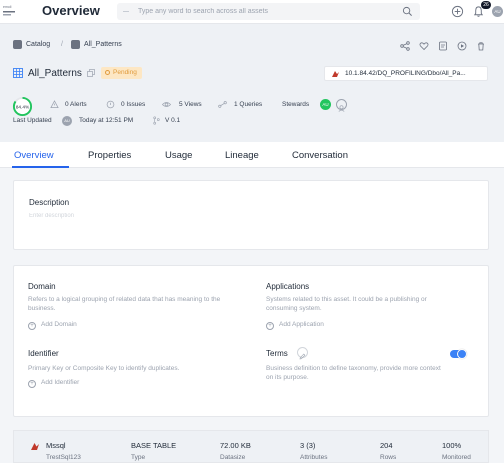  I want to click on eye-icon, so click(166, 104).